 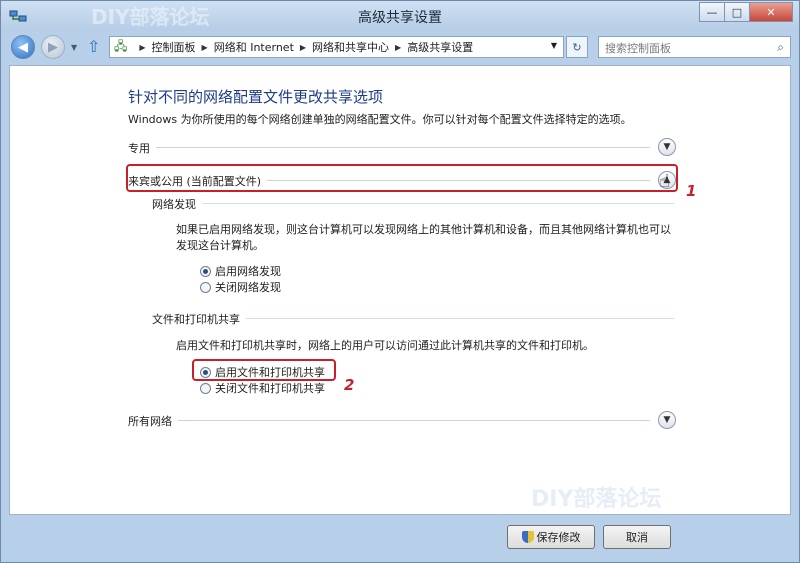 I want to click on cancel-label: 取消, so click(x=637, y=537).